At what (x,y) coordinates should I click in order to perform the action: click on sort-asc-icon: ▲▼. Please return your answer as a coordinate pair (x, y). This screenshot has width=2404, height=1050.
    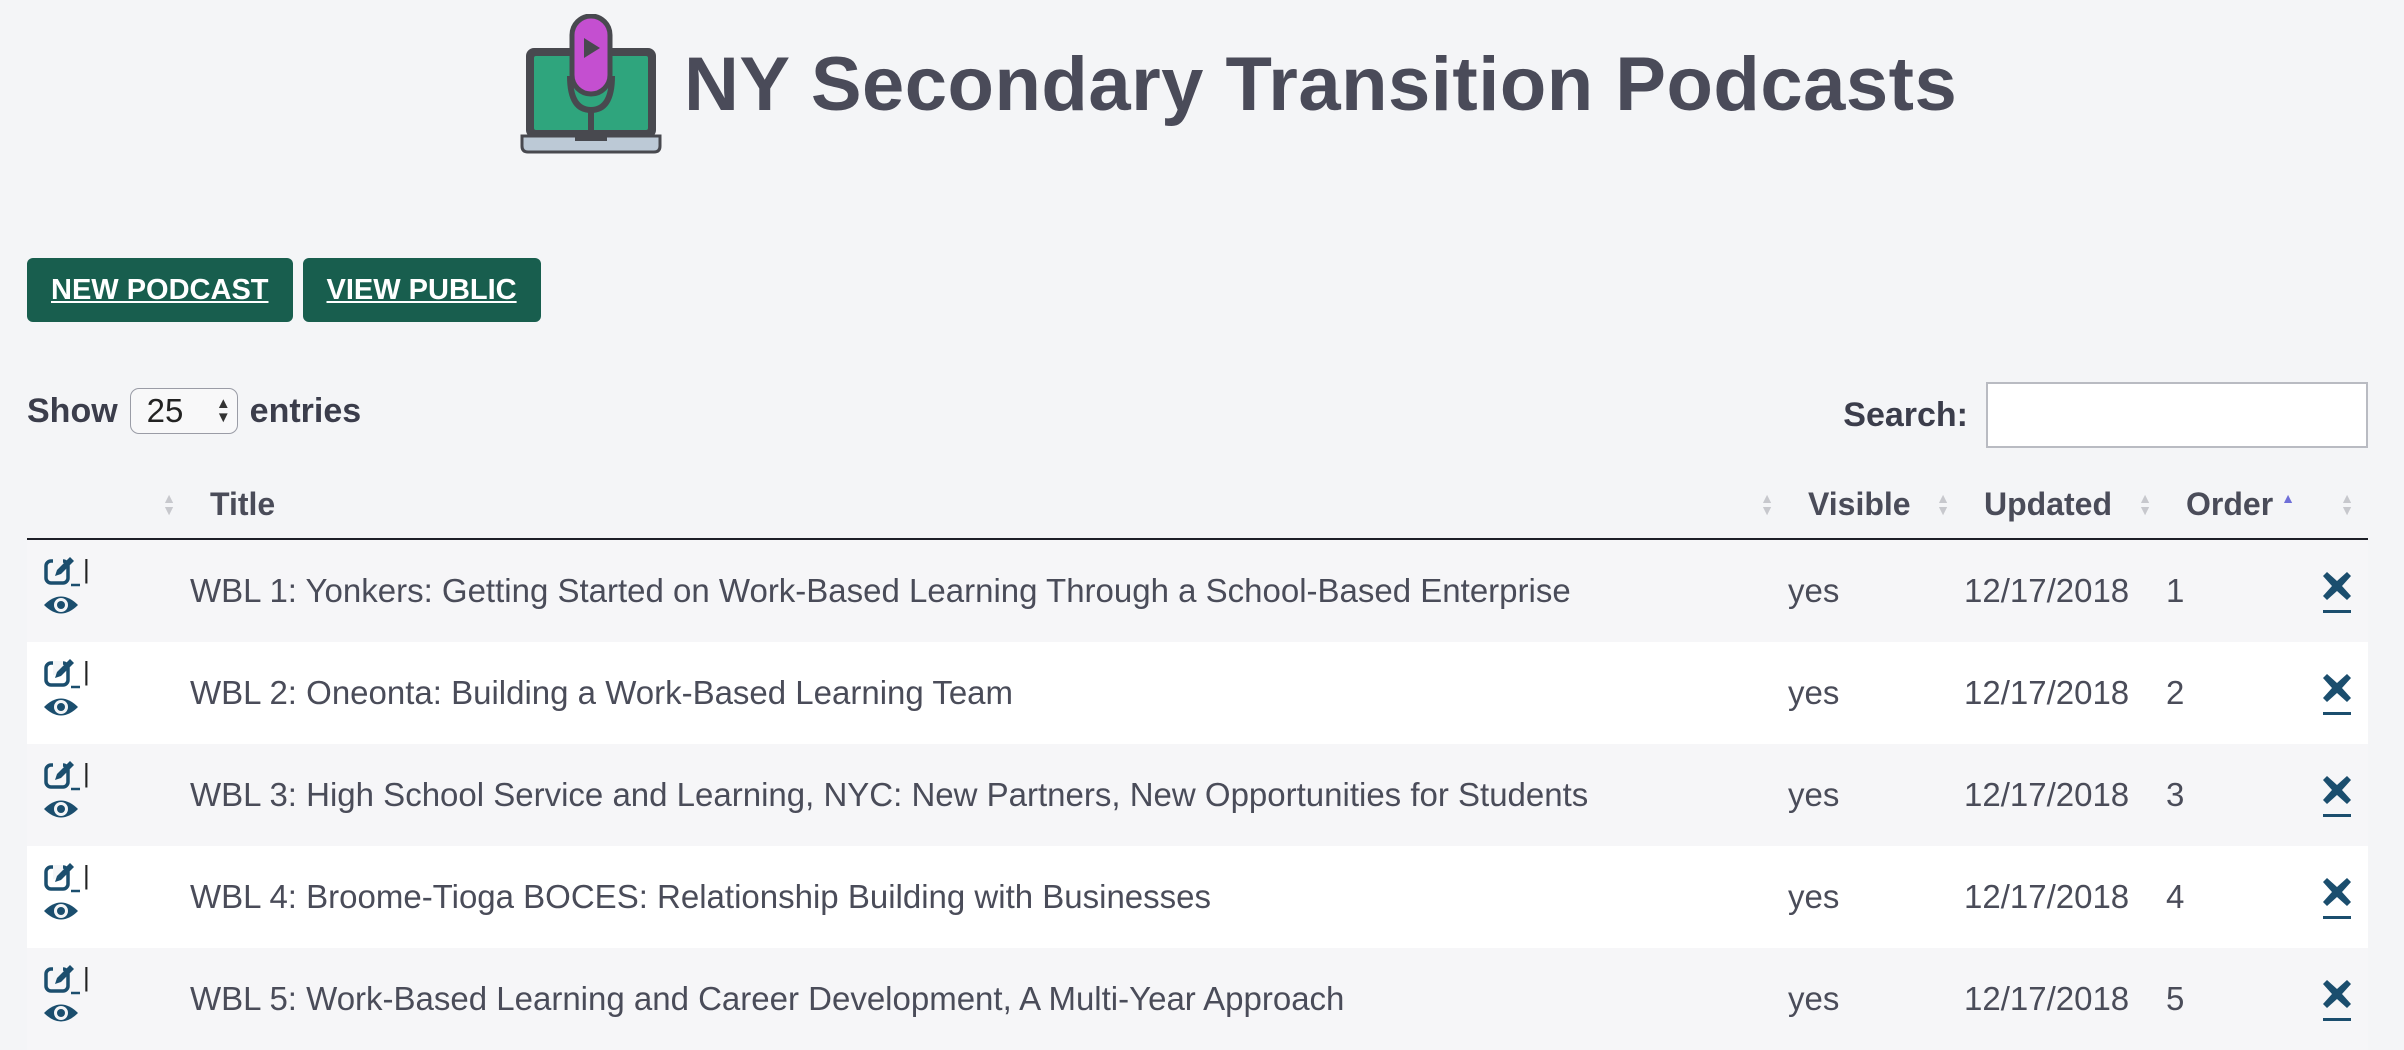
    Looking at the image, I should click on (2288, 498).